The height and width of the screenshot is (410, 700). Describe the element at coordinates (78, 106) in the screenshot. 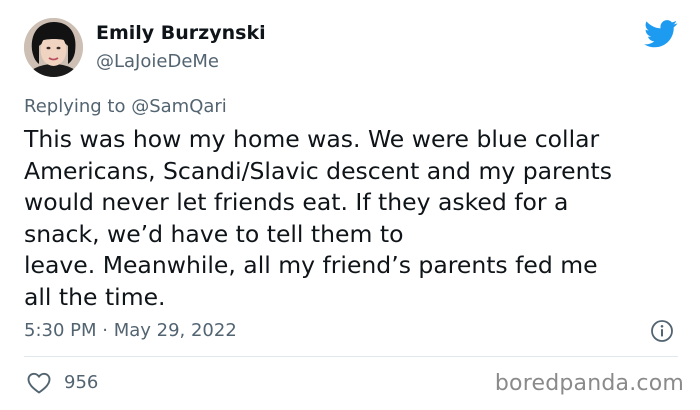

I see `replying-prefix: Replying to` at that location.